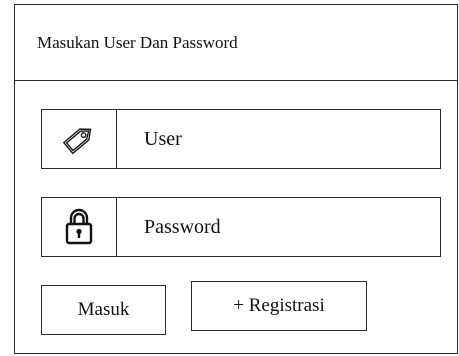 The width and height of the screenshot is (459, 356). What do you see at coordinates (279, 306) in the screenshot?
I see `register-button: + Registrasi` at bounding box center [279, 306].